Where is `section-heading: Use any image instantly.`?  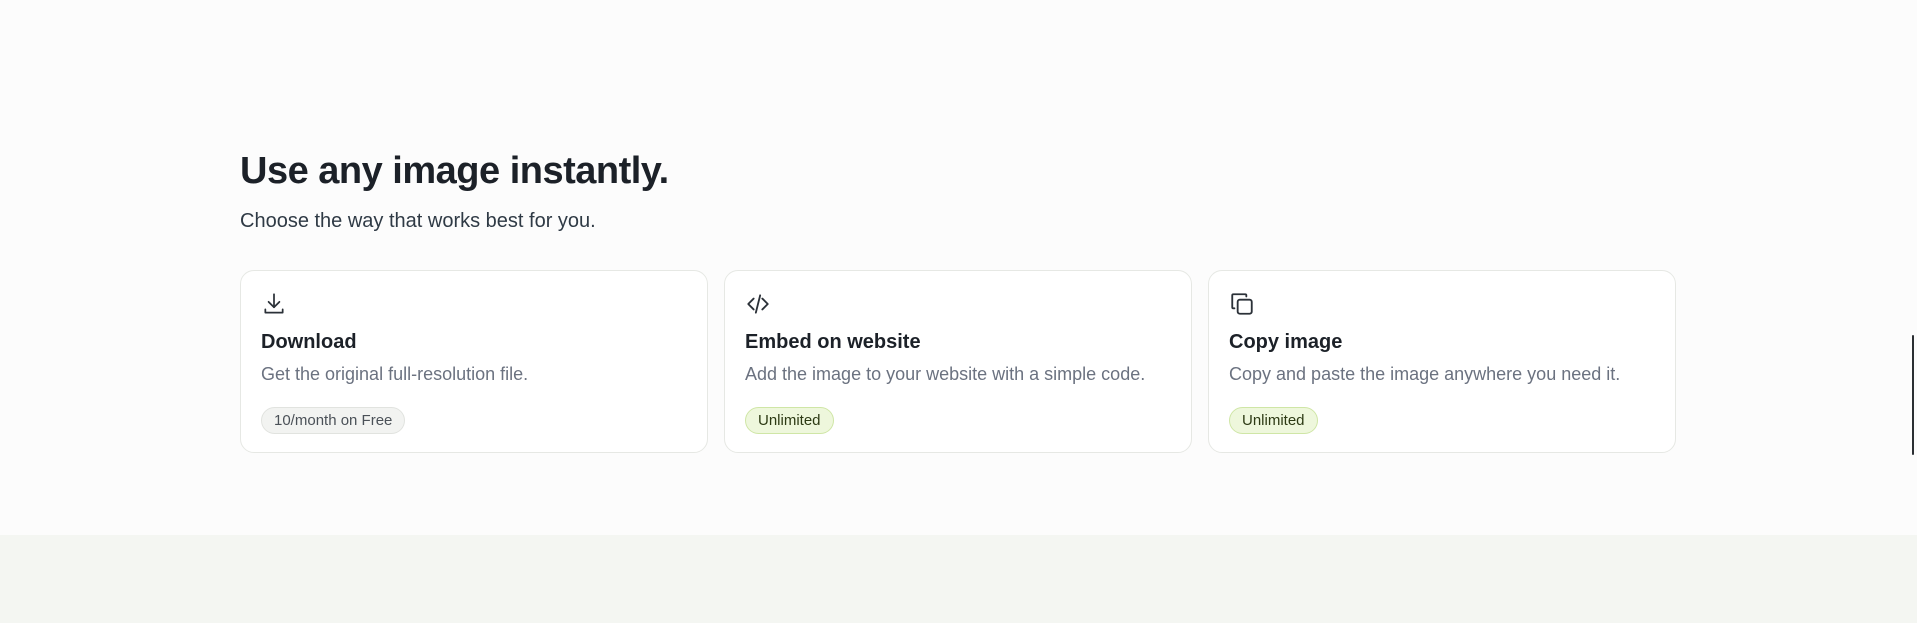
section-heading: Use any image instantly. is located at coordinates (454, 171).